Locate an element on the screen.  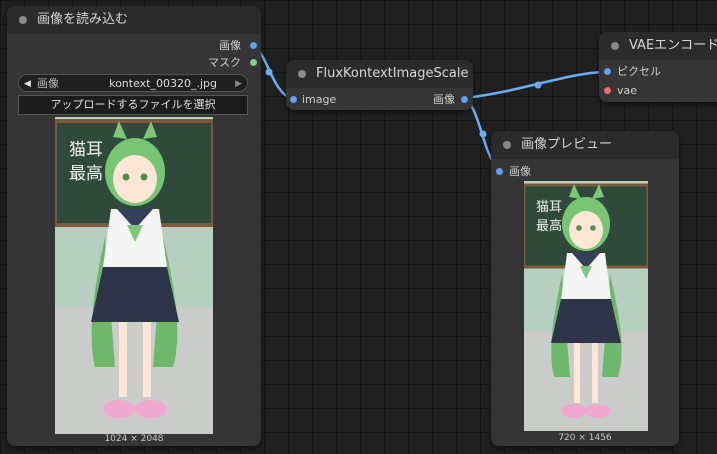
vae-encode-node: VAEエンコード ピクセル vae is located at coordinates (658, 67).